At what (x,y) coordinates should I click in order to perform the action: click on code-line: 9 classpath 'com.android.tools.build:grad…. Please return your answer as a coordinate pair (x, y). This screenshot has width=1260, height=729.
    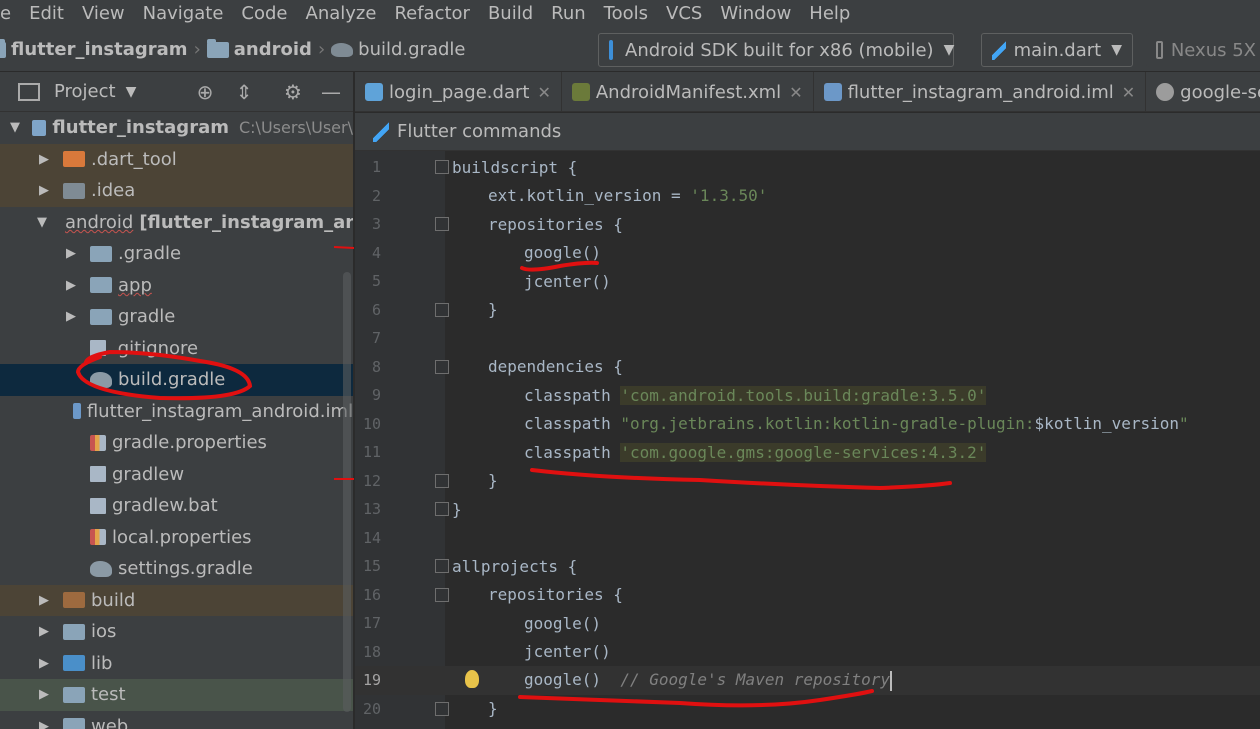
    Looking at the image, I should click on (807, 395).